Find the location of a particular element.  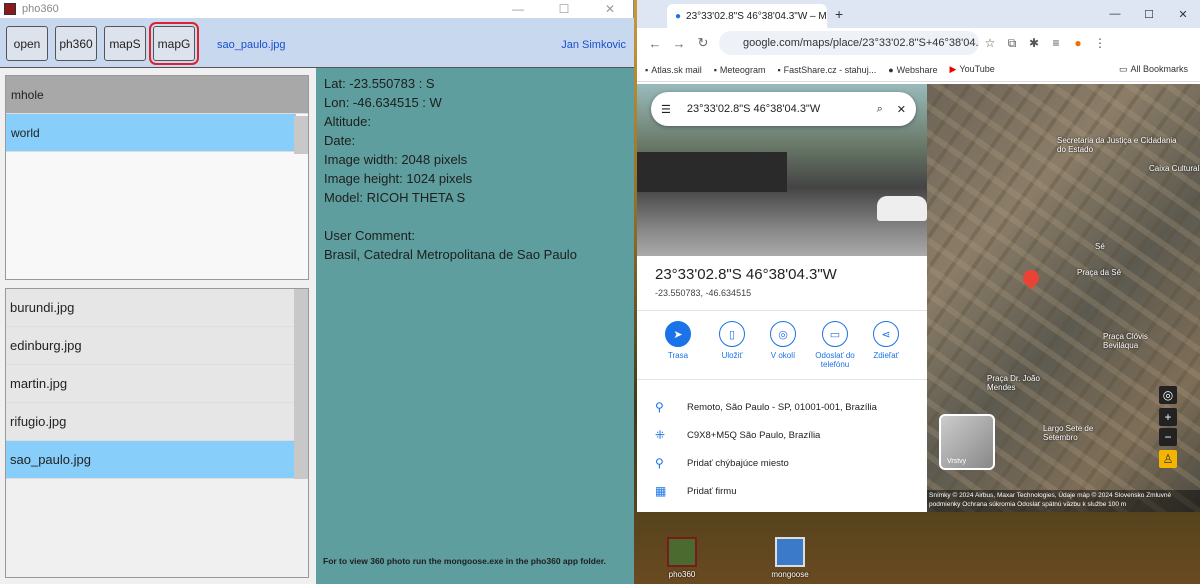

app-title: pho360 is located at coordinates (40, 9).